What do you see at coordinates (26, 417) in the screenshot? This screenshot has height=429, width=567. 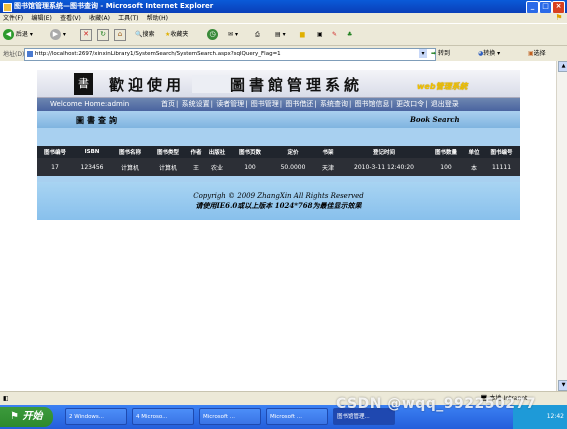 I see `start-button: ⚑ 开始` at bounding box center [26, 417].